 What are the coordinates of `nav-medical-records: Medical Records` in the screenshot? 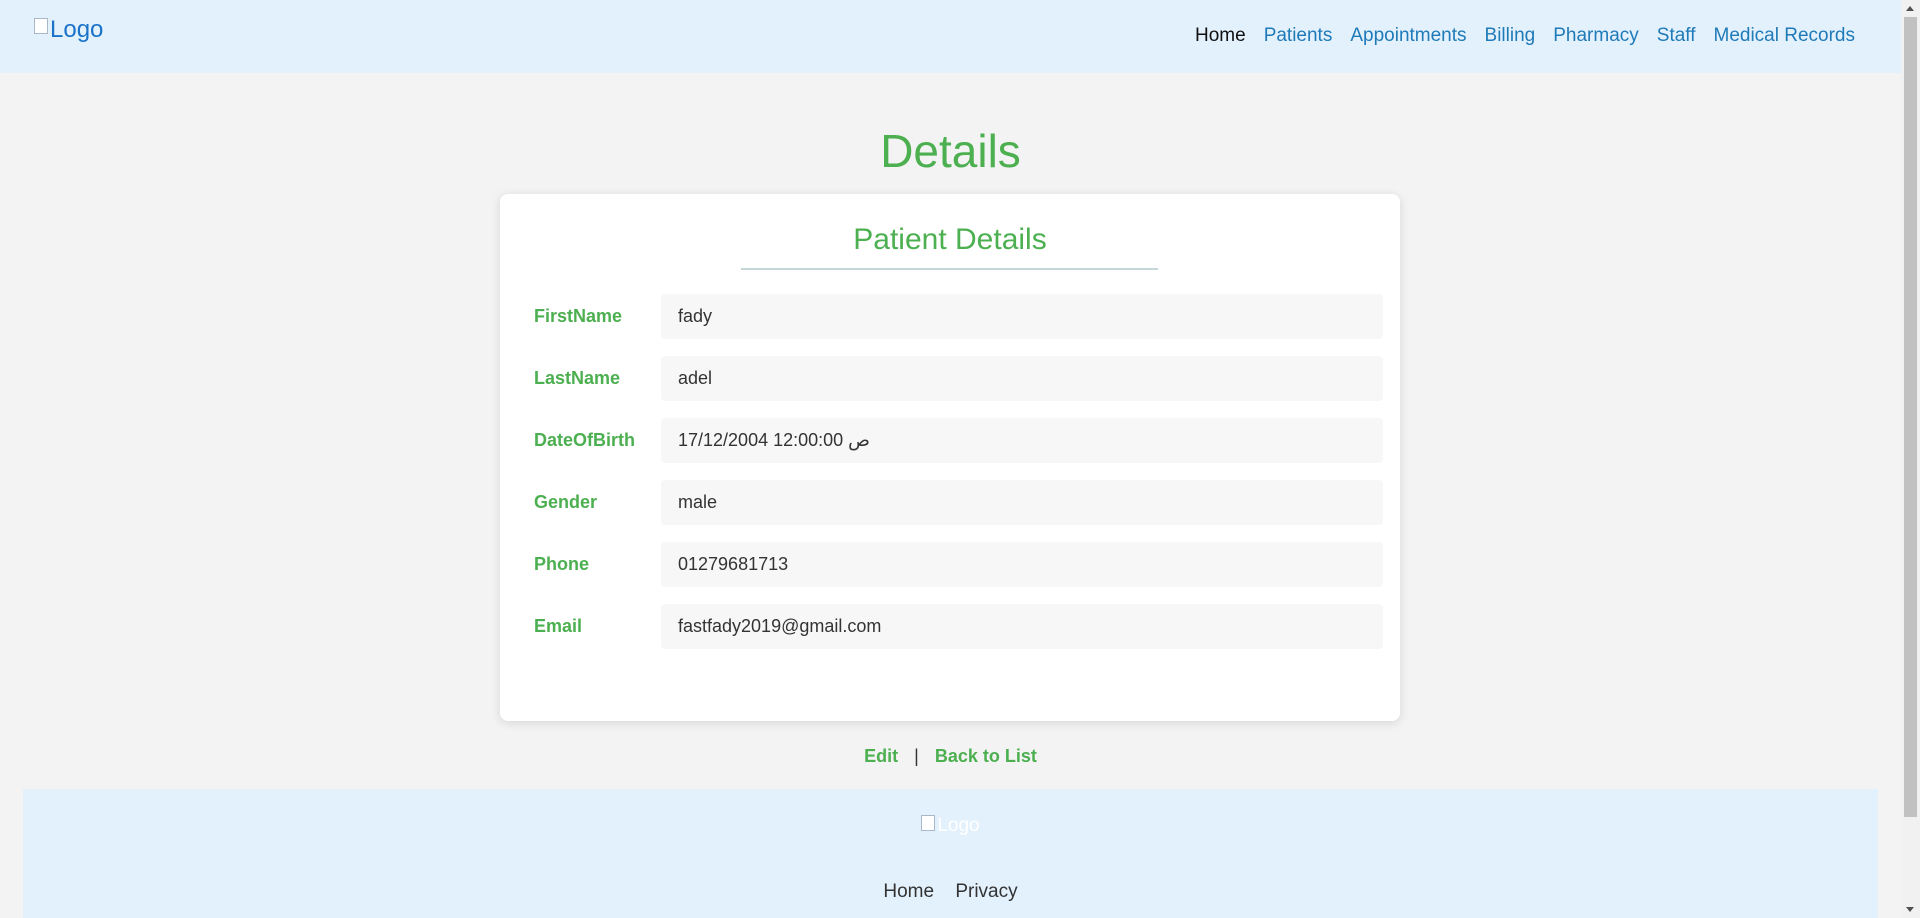 It's located at (1785, 36).